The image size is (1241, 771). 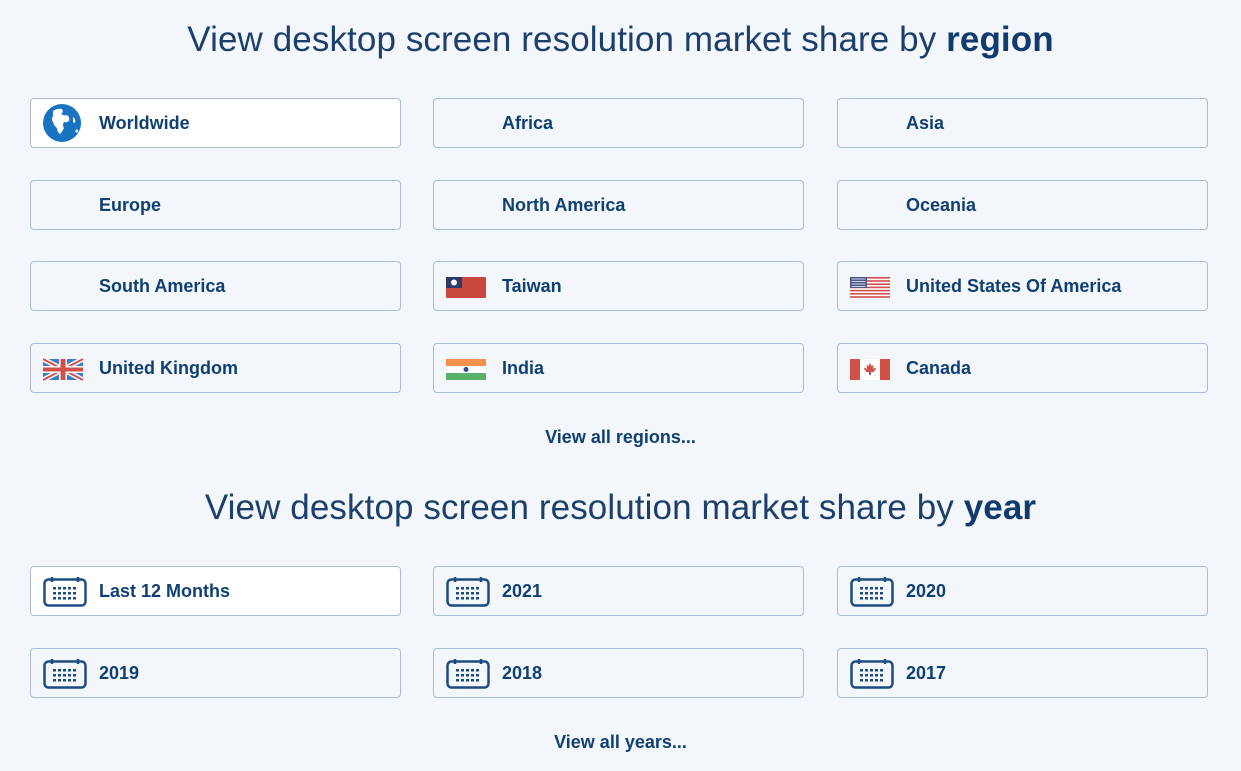 I want to click on region-card-india: India, so click(x=618, y=368).